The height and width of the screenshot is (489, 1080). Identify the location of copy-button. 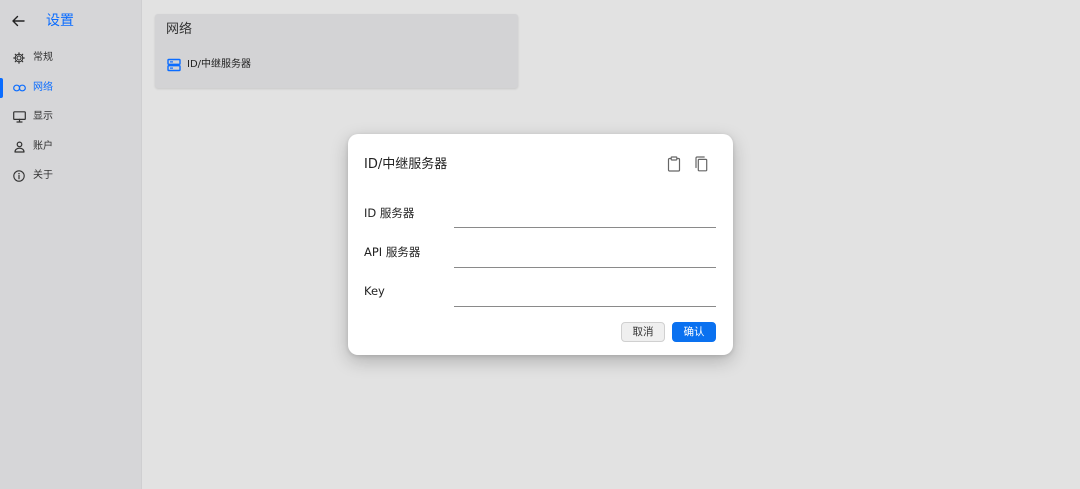
(701, 164).